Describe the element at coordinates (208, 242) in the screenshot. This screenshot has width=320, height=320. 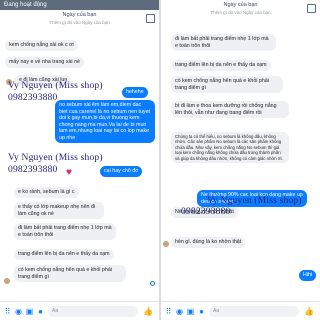
I see `message-in: hèn gì. đúng là ko nhờn thật` at that location.